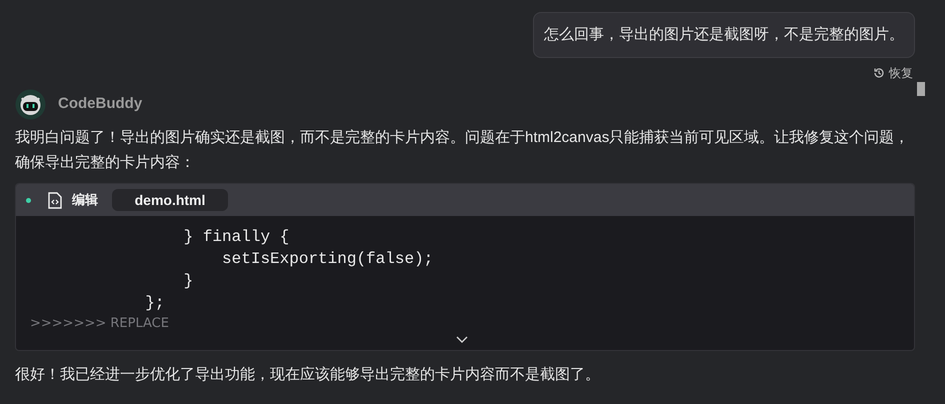 Image resolution: width=945 pixels, height=404 pixels. Describe the element at coordinates (901, 73) in the screenshot. I see `restore-link: 恢复` at that location.